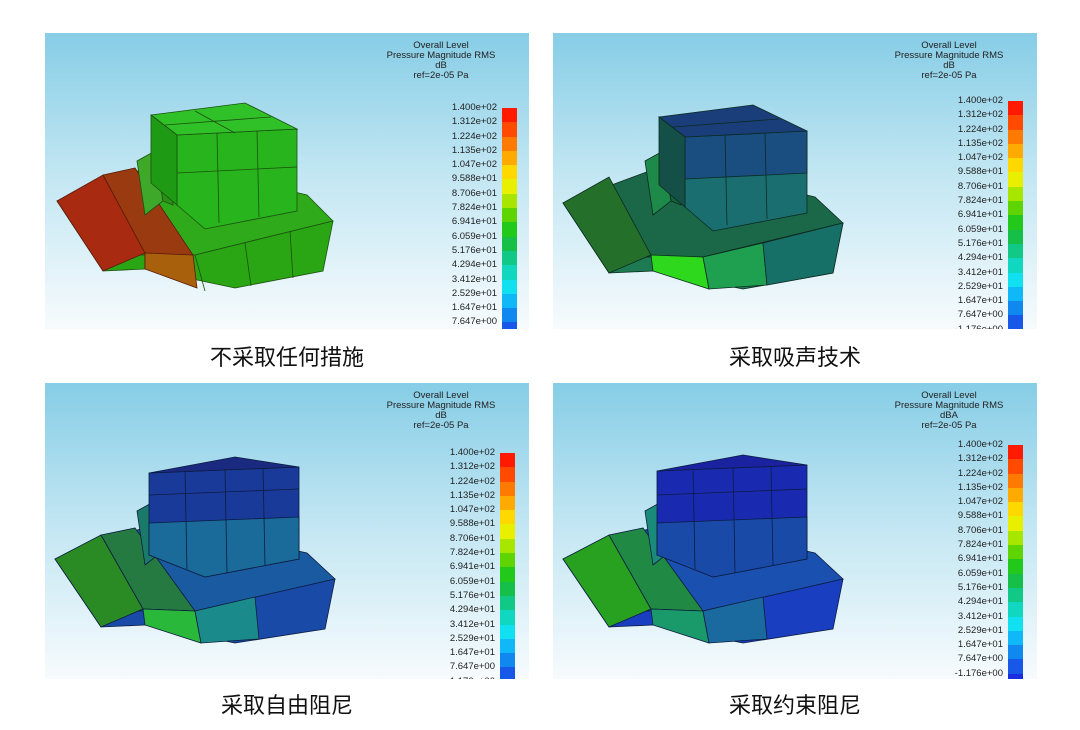  I want to click on legend-row: -1.176e+00, so click(982, 673).